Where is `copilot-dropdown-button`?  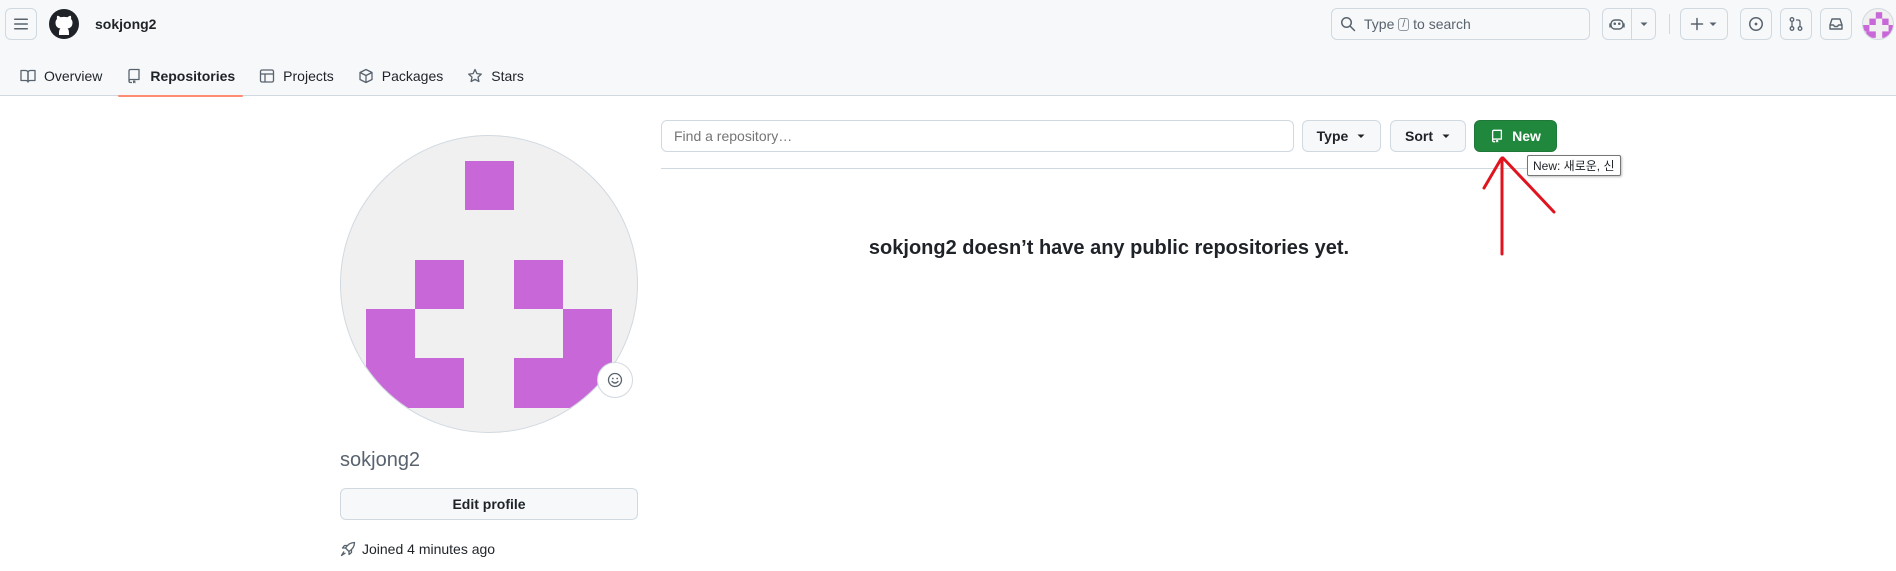
copilot-dropdown-button is located at coordinates (1643, 24).